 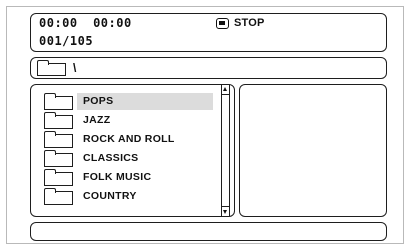 What do you see at coordinates (97, 120) in the screenshot?
I see `folder-item-label: JAZZ` at bounding box center [97, 120].